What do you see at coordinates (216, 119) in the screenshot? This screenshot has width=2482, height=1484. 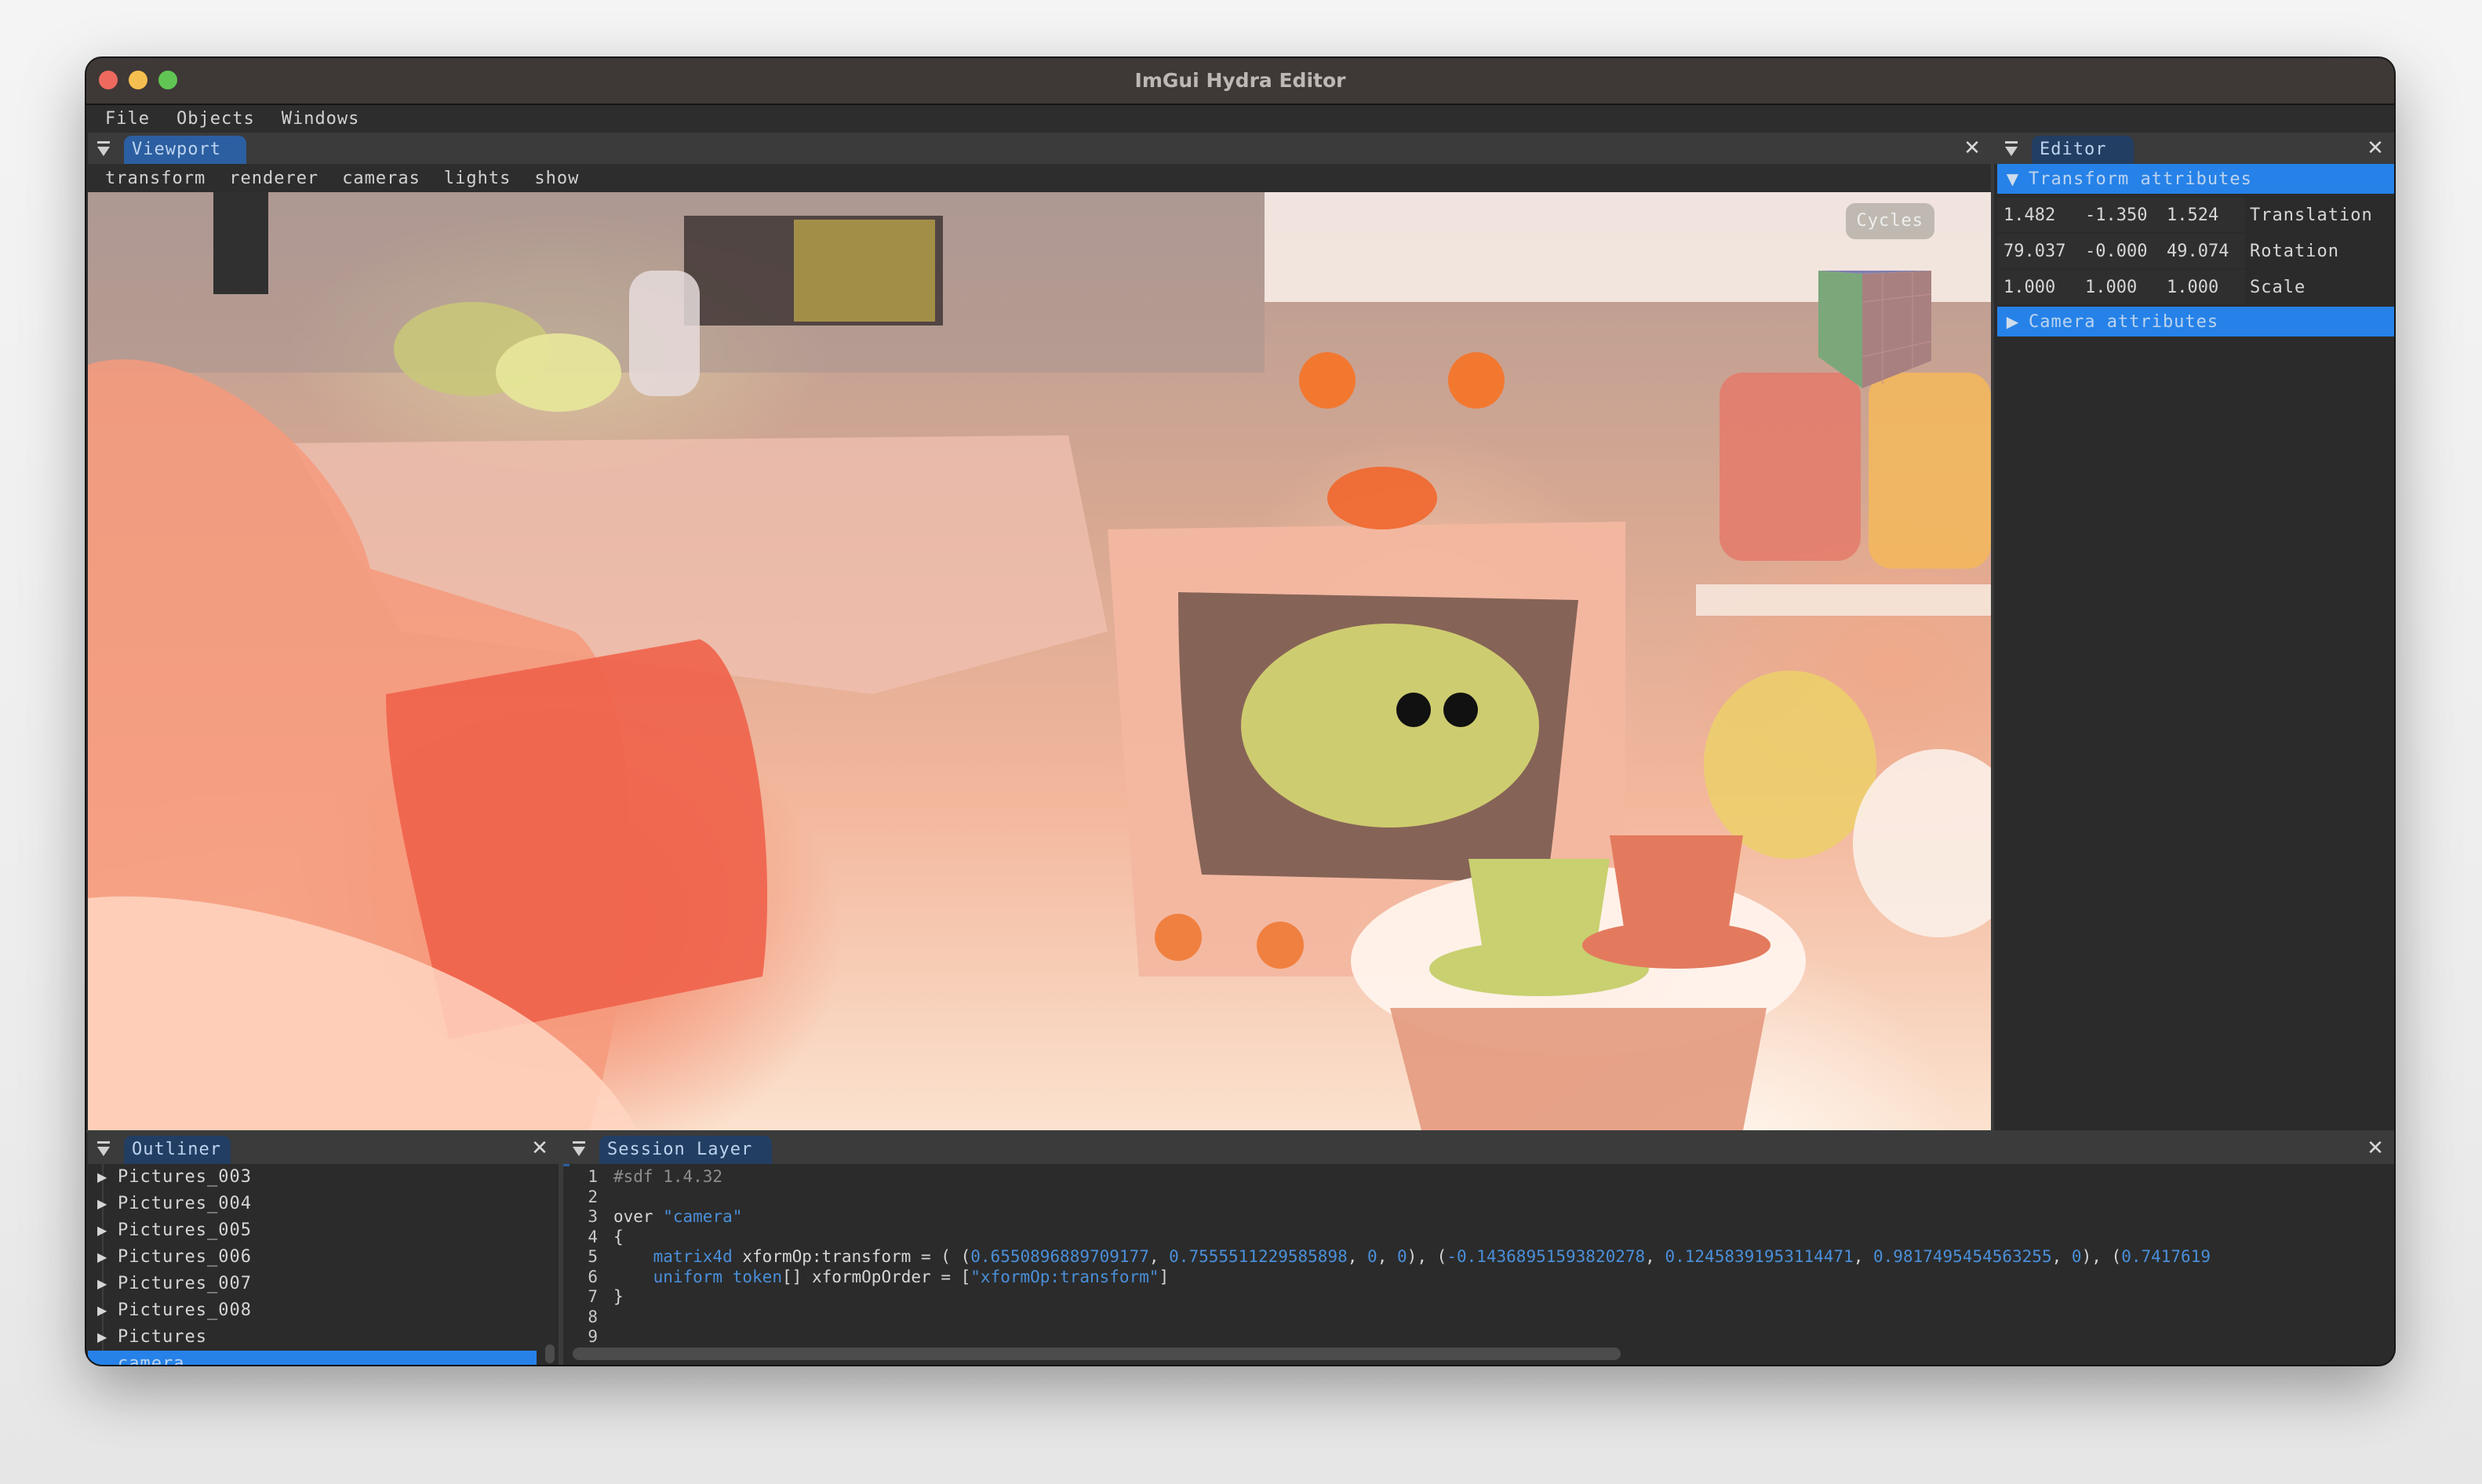 I see `menu-objects: Objects` at bounding box center [216, 119].